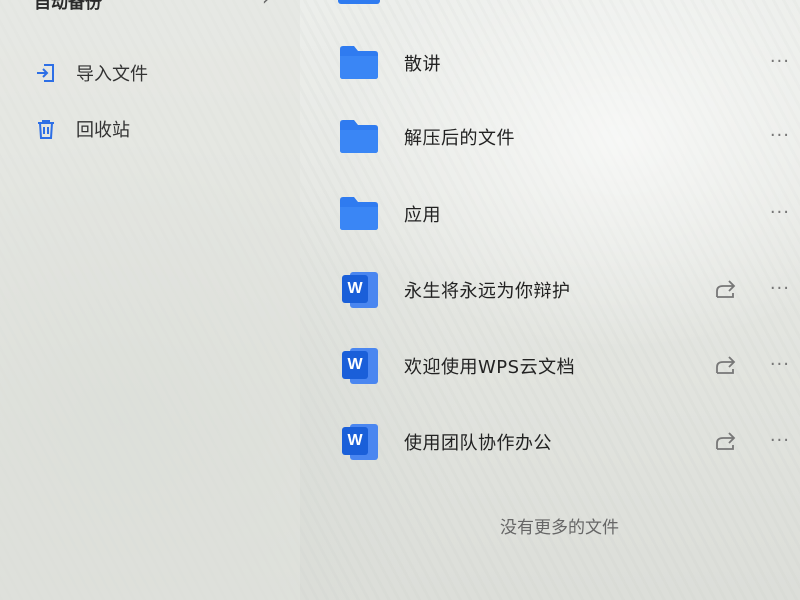 This screenshot has width=800, height=600. What do you see at coordinates (422, 64) in the screenshot?
I see `file-name: 散讲` at bounding box center [422, 64].